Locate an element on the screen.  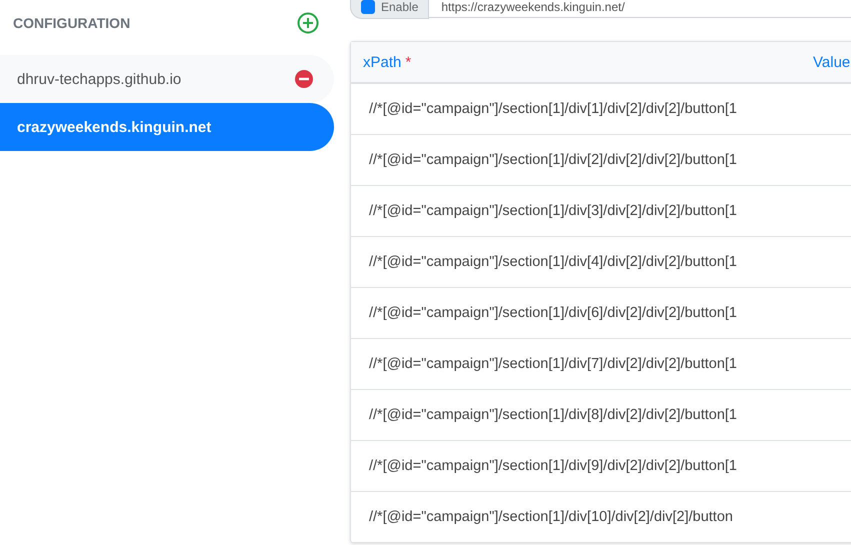
add-icon is located at coordinates (308, 23).